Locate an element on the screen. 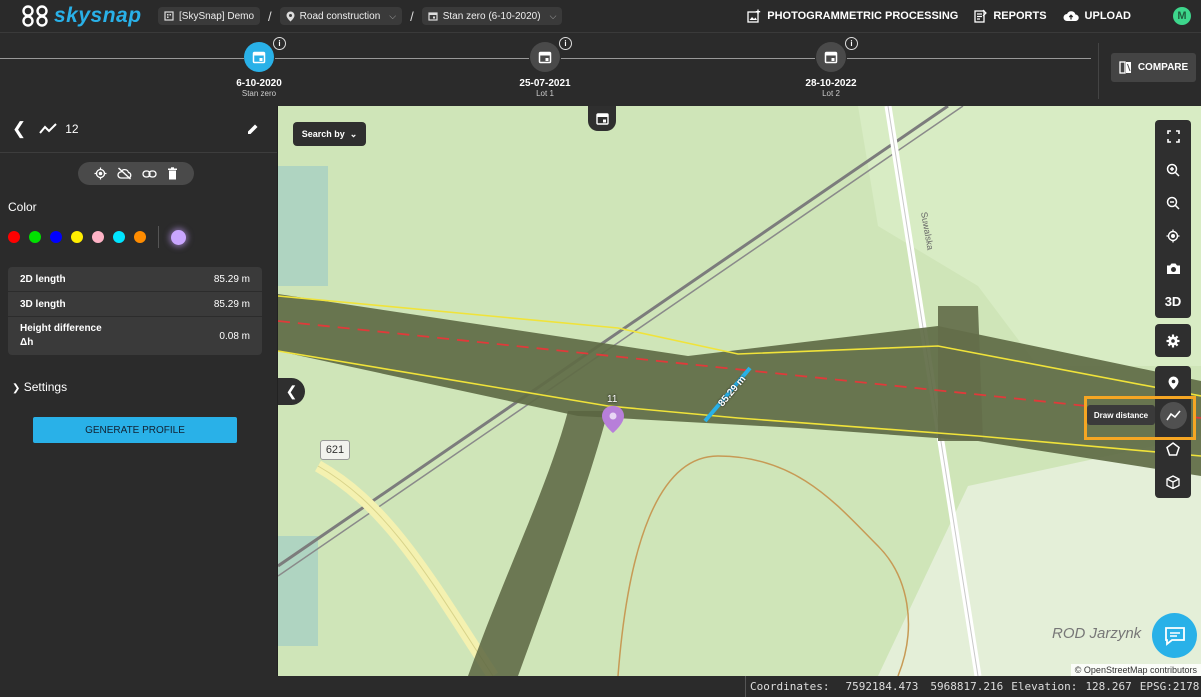 This screenshot has width=1201, height=697. timeline-node-lot-2: i 28-10-2022 Lot 2 is located at coordinates (831, 67).